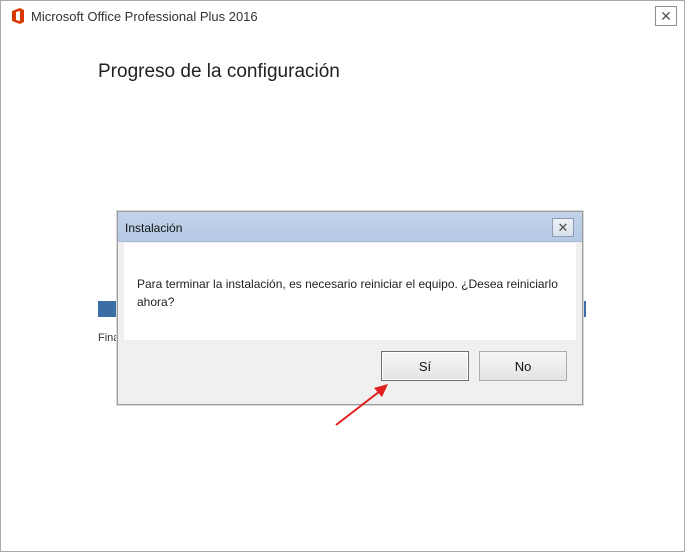 This screenshot has width=685, height=552. Describe the element at coordinates (350, 227) in the screenshot. I see `dialog-titlebar: Instalación ✕` at that location.